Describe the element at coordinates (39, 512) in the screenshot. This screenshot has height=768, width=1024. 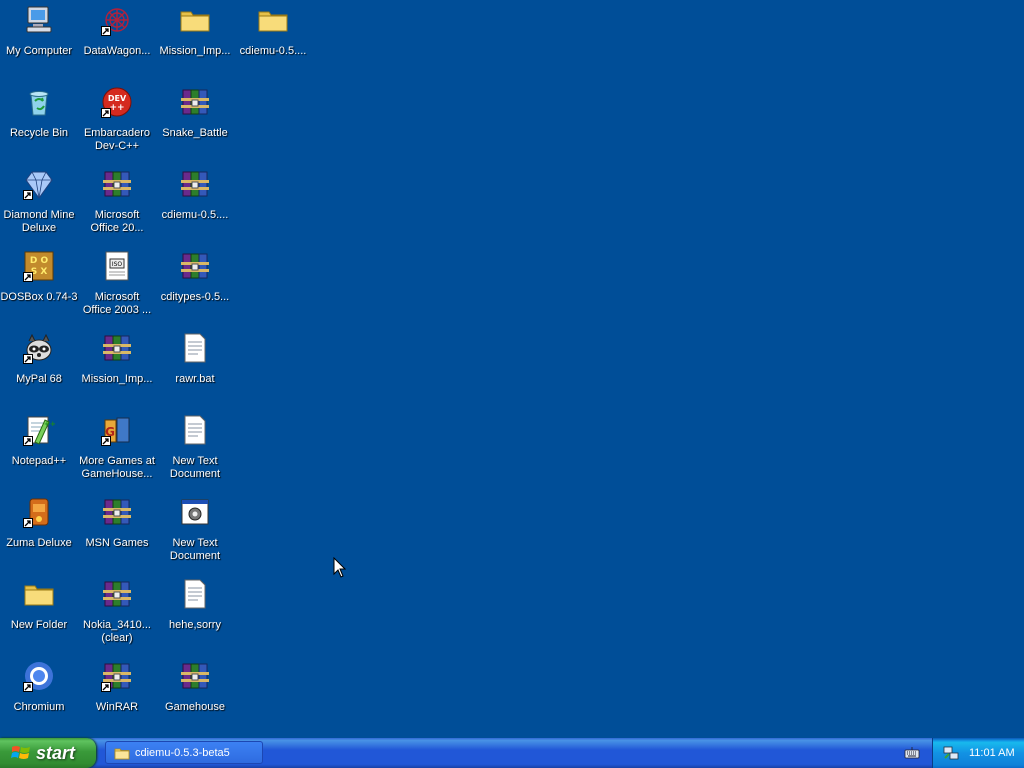
I see `zuma-icon` at that location.